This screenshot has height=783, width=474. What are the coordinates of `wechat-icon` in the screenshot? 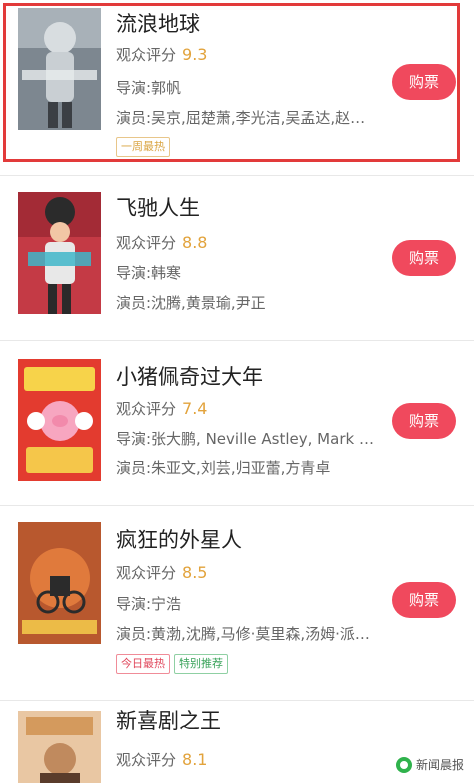 It's located at (403, 764).